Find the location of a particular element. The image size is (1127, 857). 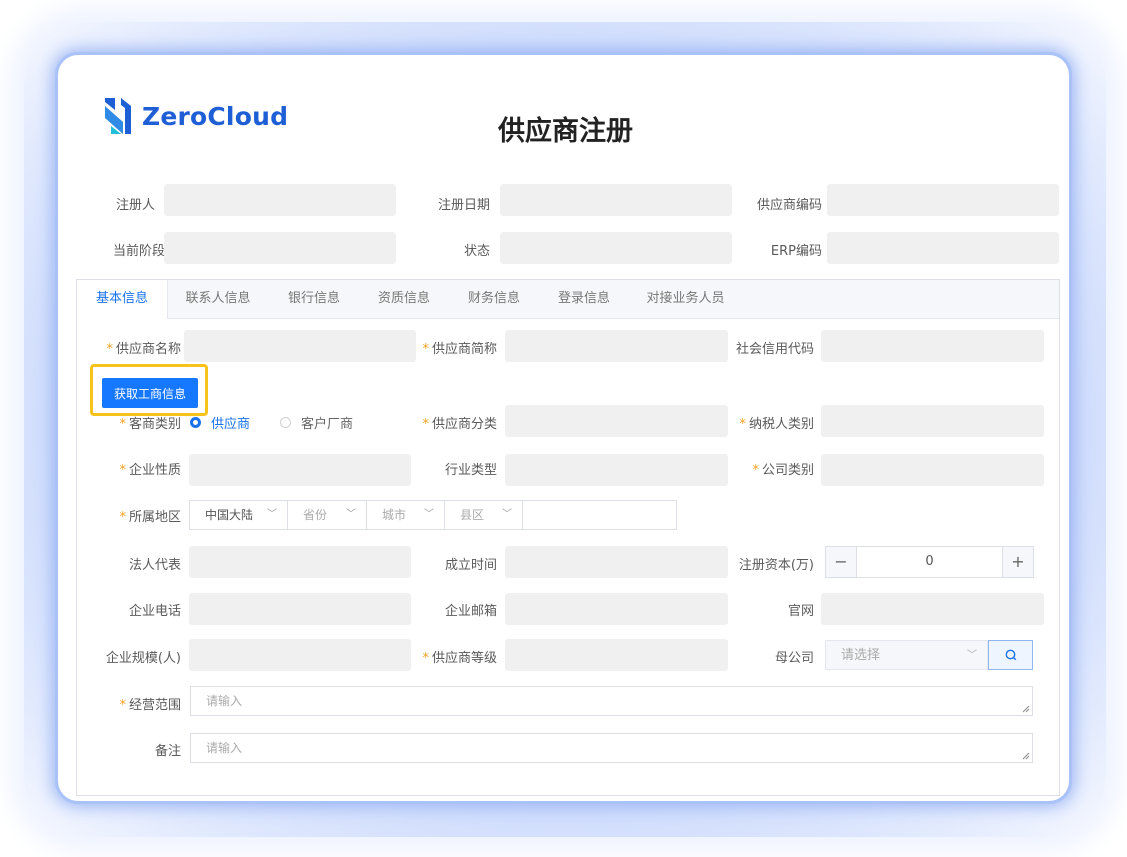

supplier-level-label: * 供应商等级 is located at coordinates (459, 658).